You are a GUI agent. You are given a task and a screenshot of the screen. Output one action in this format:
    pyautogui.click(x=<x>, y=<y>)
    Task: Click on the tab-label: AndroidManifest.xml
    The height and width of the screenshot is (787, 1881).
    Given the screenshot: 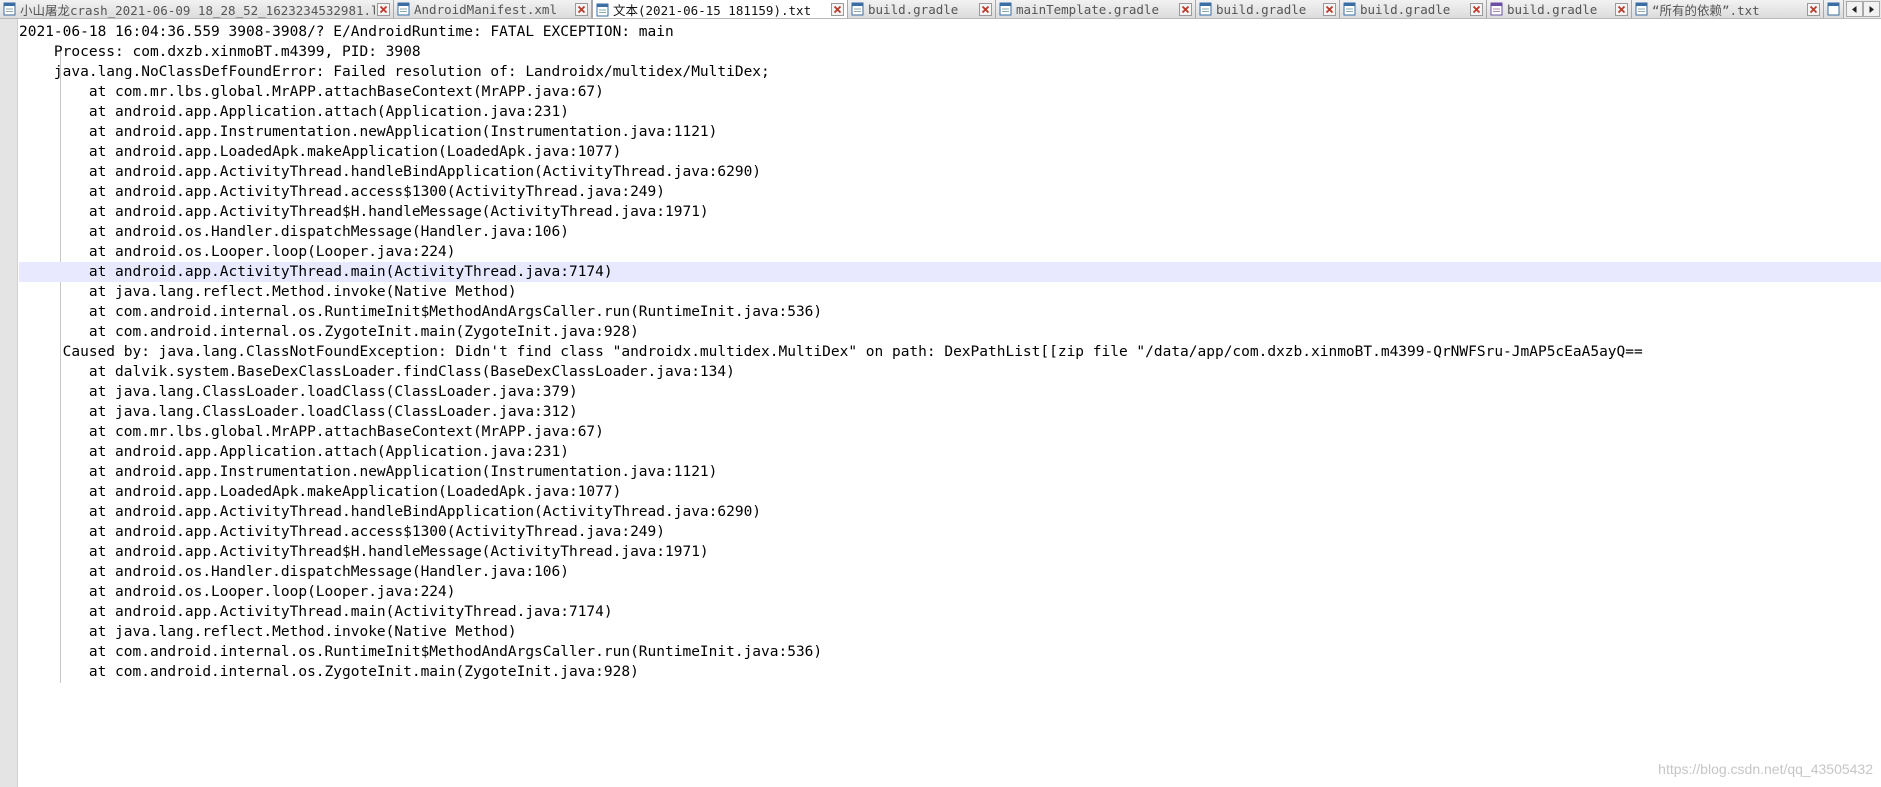 What is the action you would take?
    pyautogui.click(x=485, y=9)
    